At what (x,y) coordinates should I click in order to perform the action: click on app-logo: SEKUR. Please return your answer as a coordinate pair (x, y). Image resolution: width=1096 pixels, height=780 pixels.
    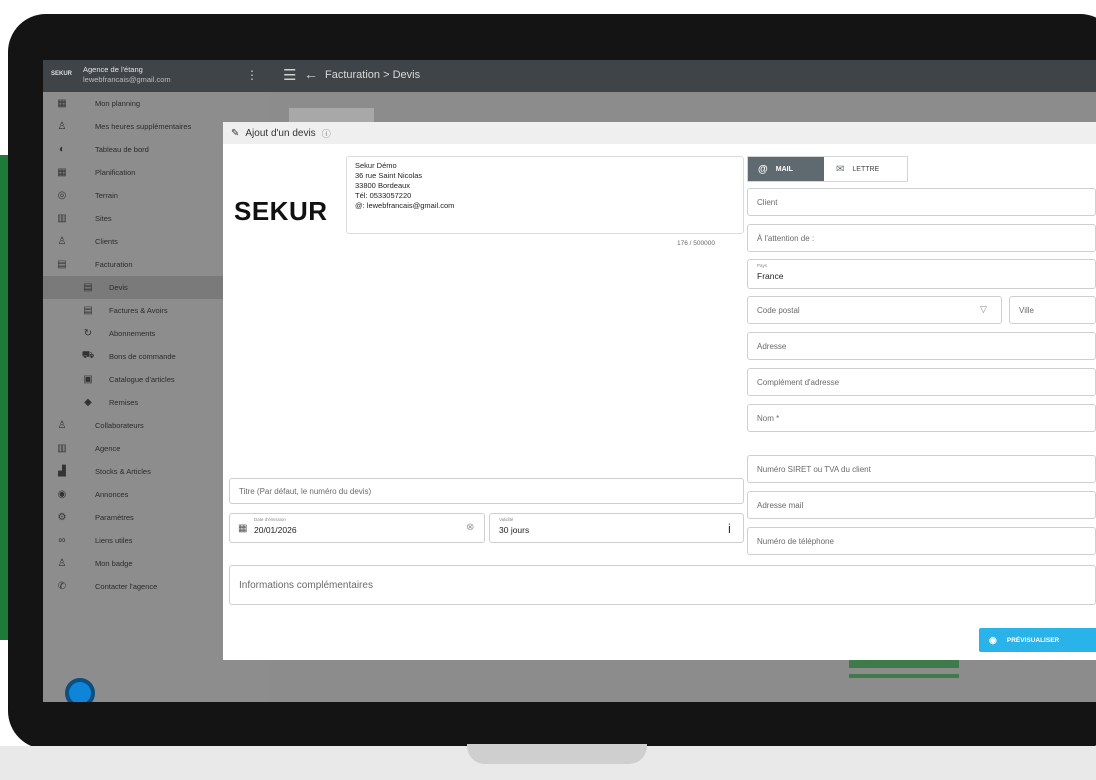
    Looking at the image, I should click on (62, 74).